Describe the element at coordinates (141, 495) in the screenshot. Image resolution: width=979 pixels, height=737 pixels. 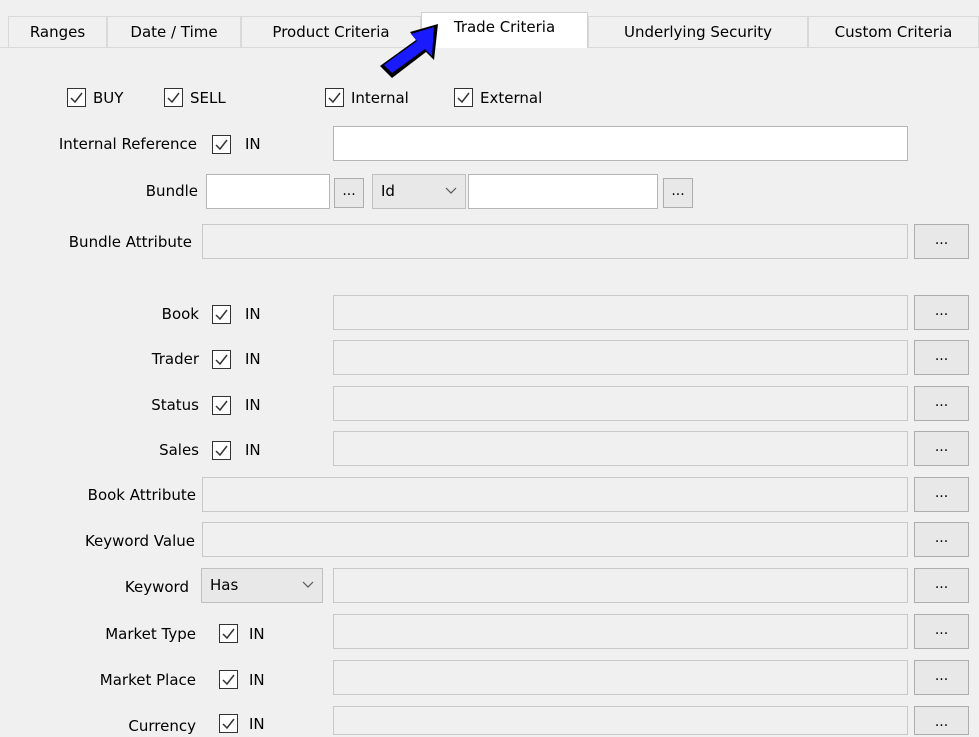
I see `book-attribute-label: Book Attribute` at that location.